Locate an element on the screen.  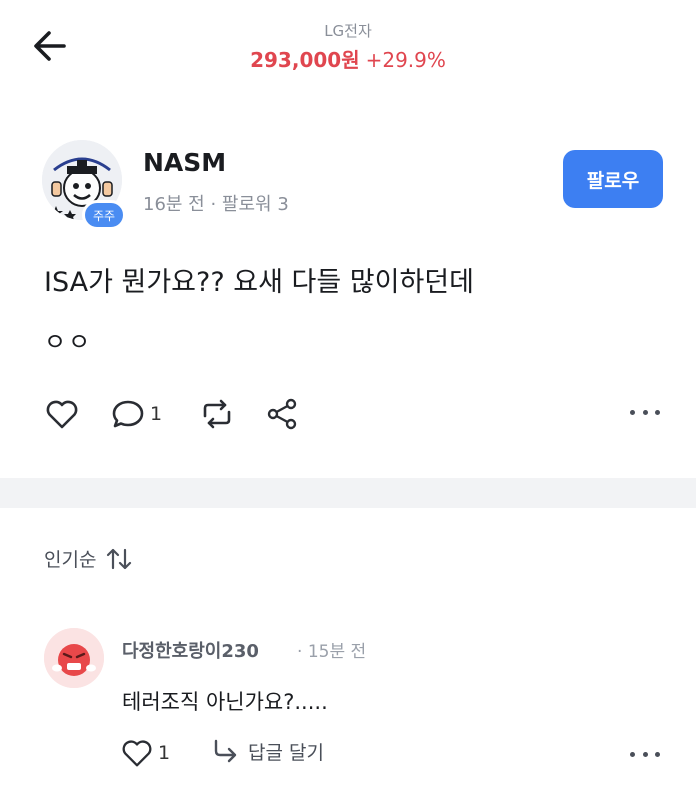
top-bar: LG전자 293,000원 +29.9% is located at coordinates (348, 50).